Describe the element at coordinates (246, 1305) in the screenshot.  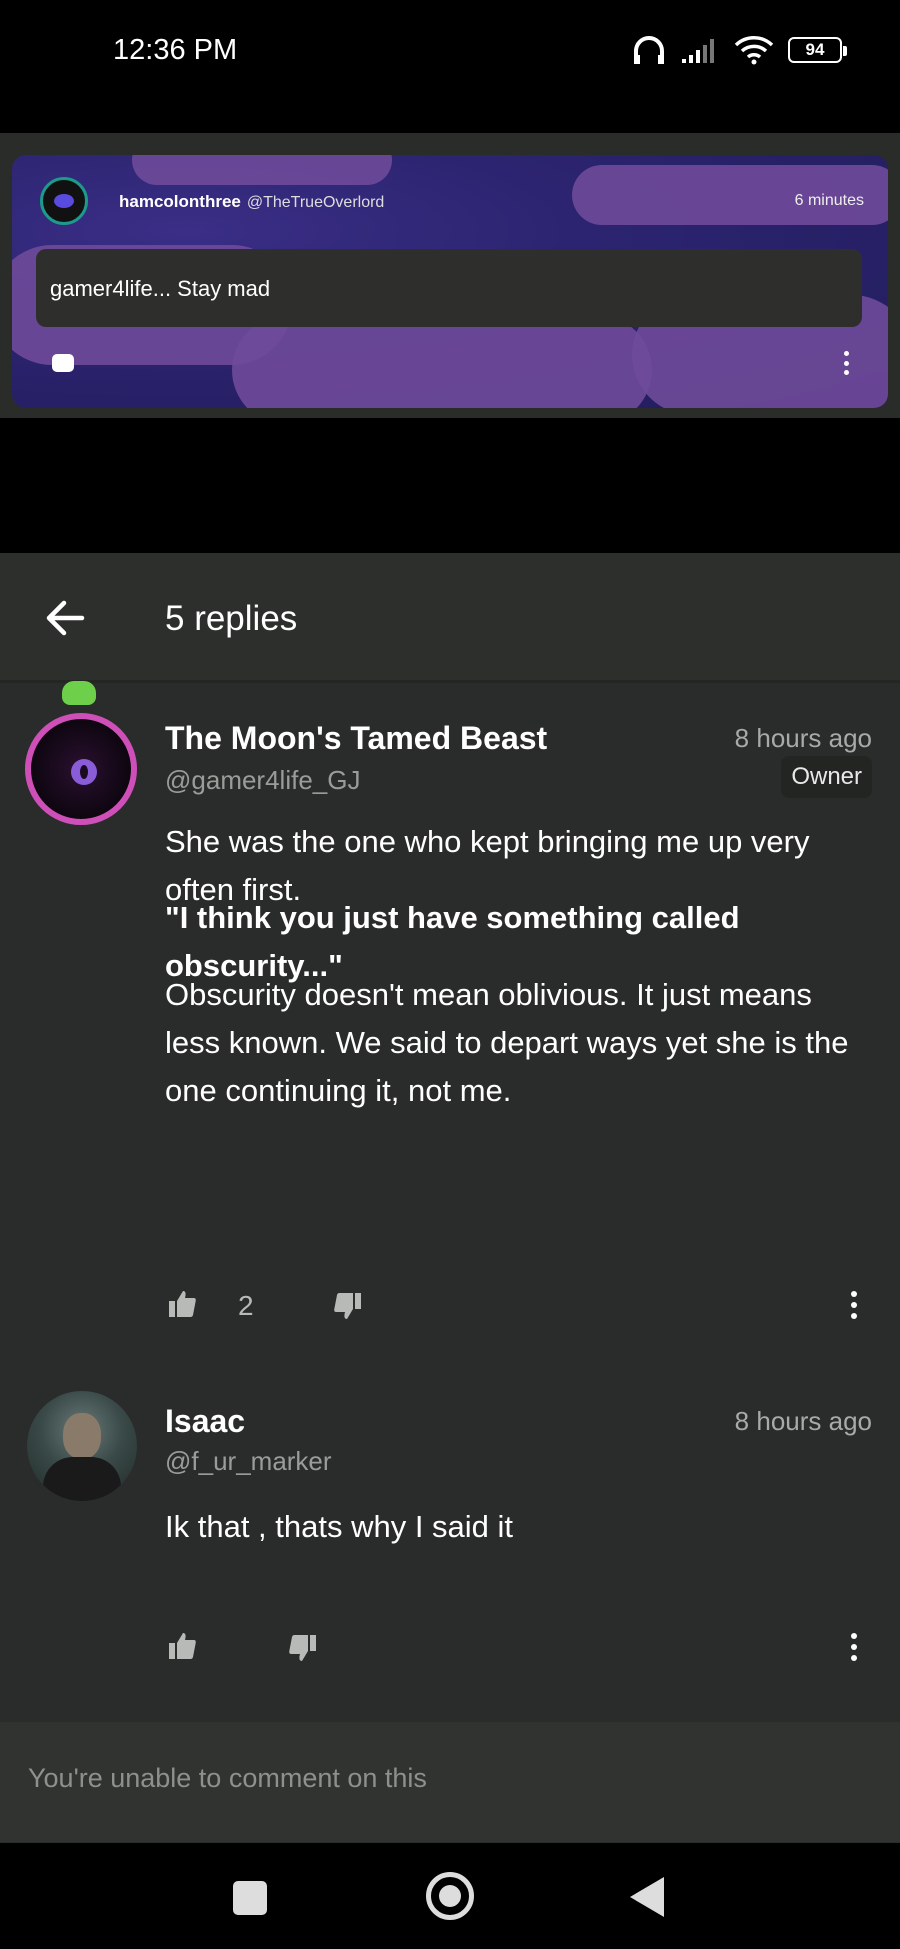
I see `like-count: 2` at that location.